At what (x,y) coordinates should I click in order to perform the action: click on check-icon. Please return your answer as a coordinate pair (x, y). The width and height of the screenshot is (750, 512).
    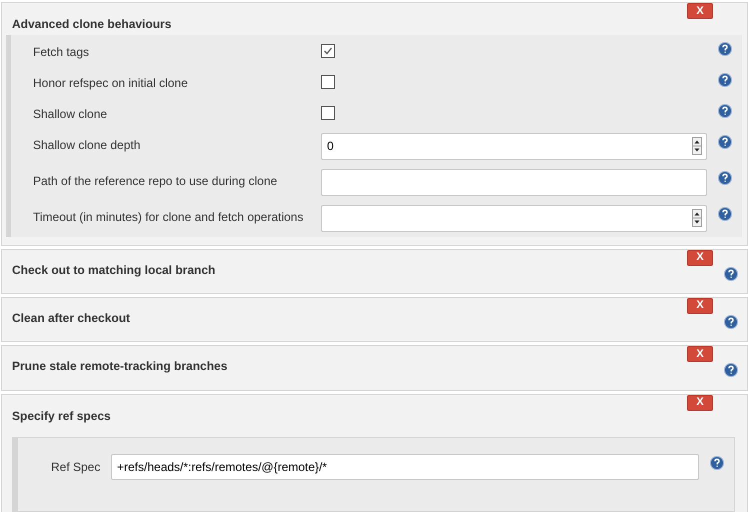
    Looking at the image, I should click on (328, 51).